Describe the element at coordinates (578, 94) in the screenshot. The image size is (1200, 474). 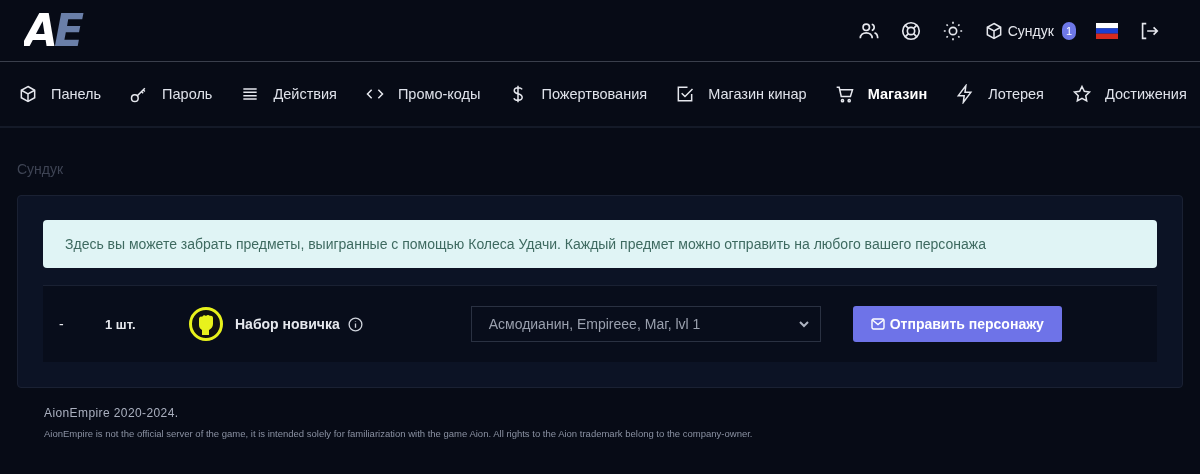
I see `nav-tab: Пожертвования` at that location.